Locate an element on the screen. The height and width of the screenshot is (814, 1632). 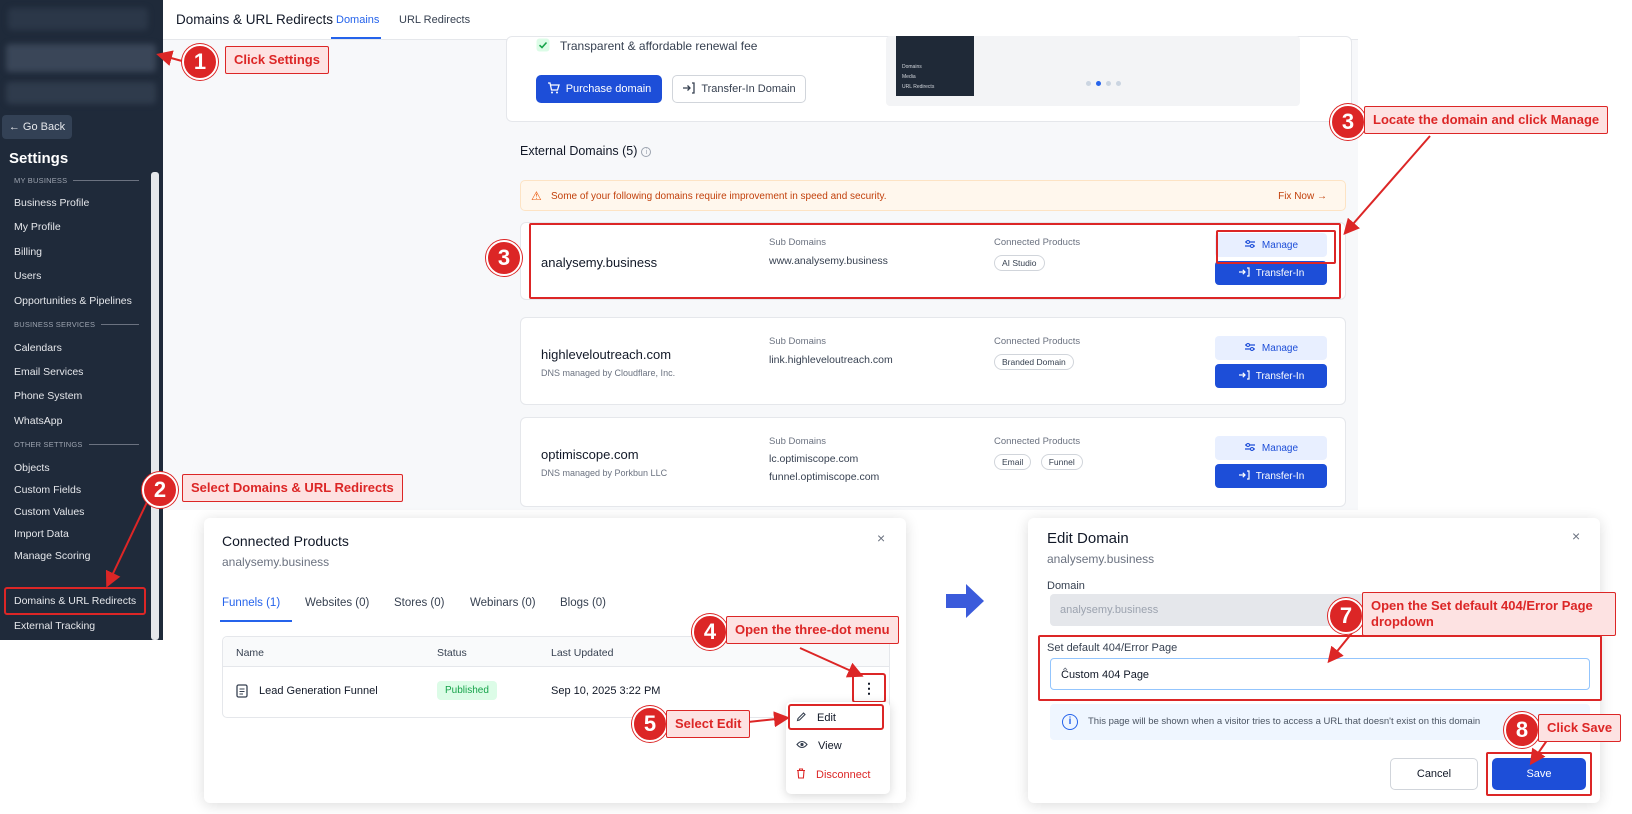
purchase-domain-button: Purchase domain is located at coordinates (599, 89).